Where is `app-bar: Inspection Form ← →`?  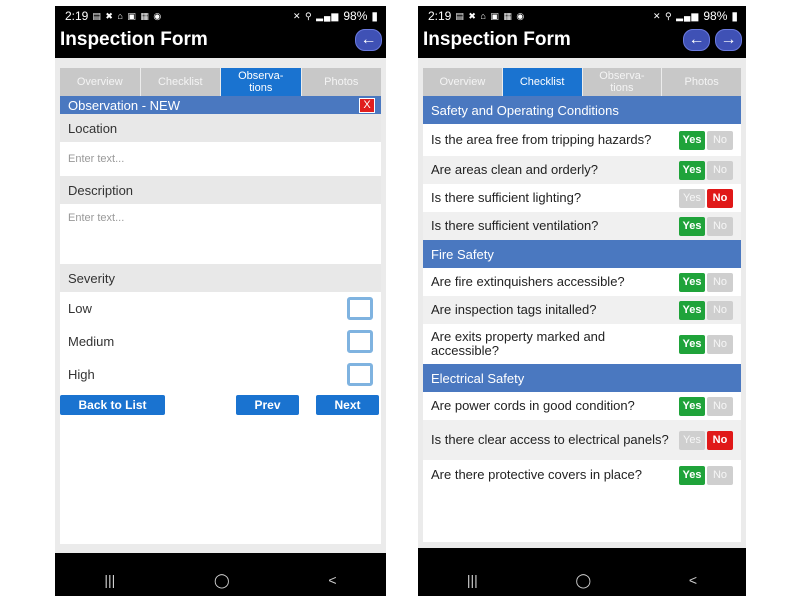 app-bar: Inspection Form ← → is located at coordinates (582, 40).